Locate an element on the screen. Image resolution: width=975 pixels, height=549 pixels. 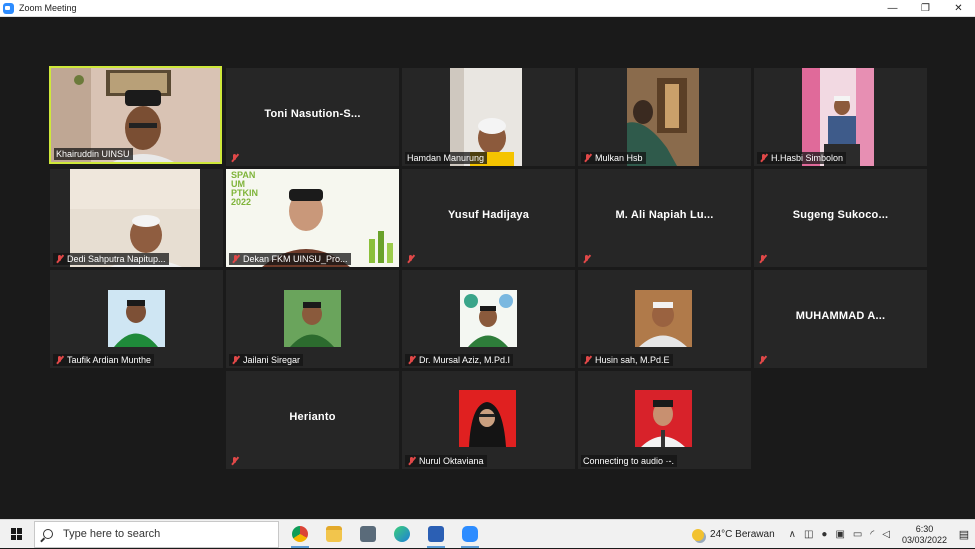
weather-condition: Berawan is located at coordinates (755, 534).